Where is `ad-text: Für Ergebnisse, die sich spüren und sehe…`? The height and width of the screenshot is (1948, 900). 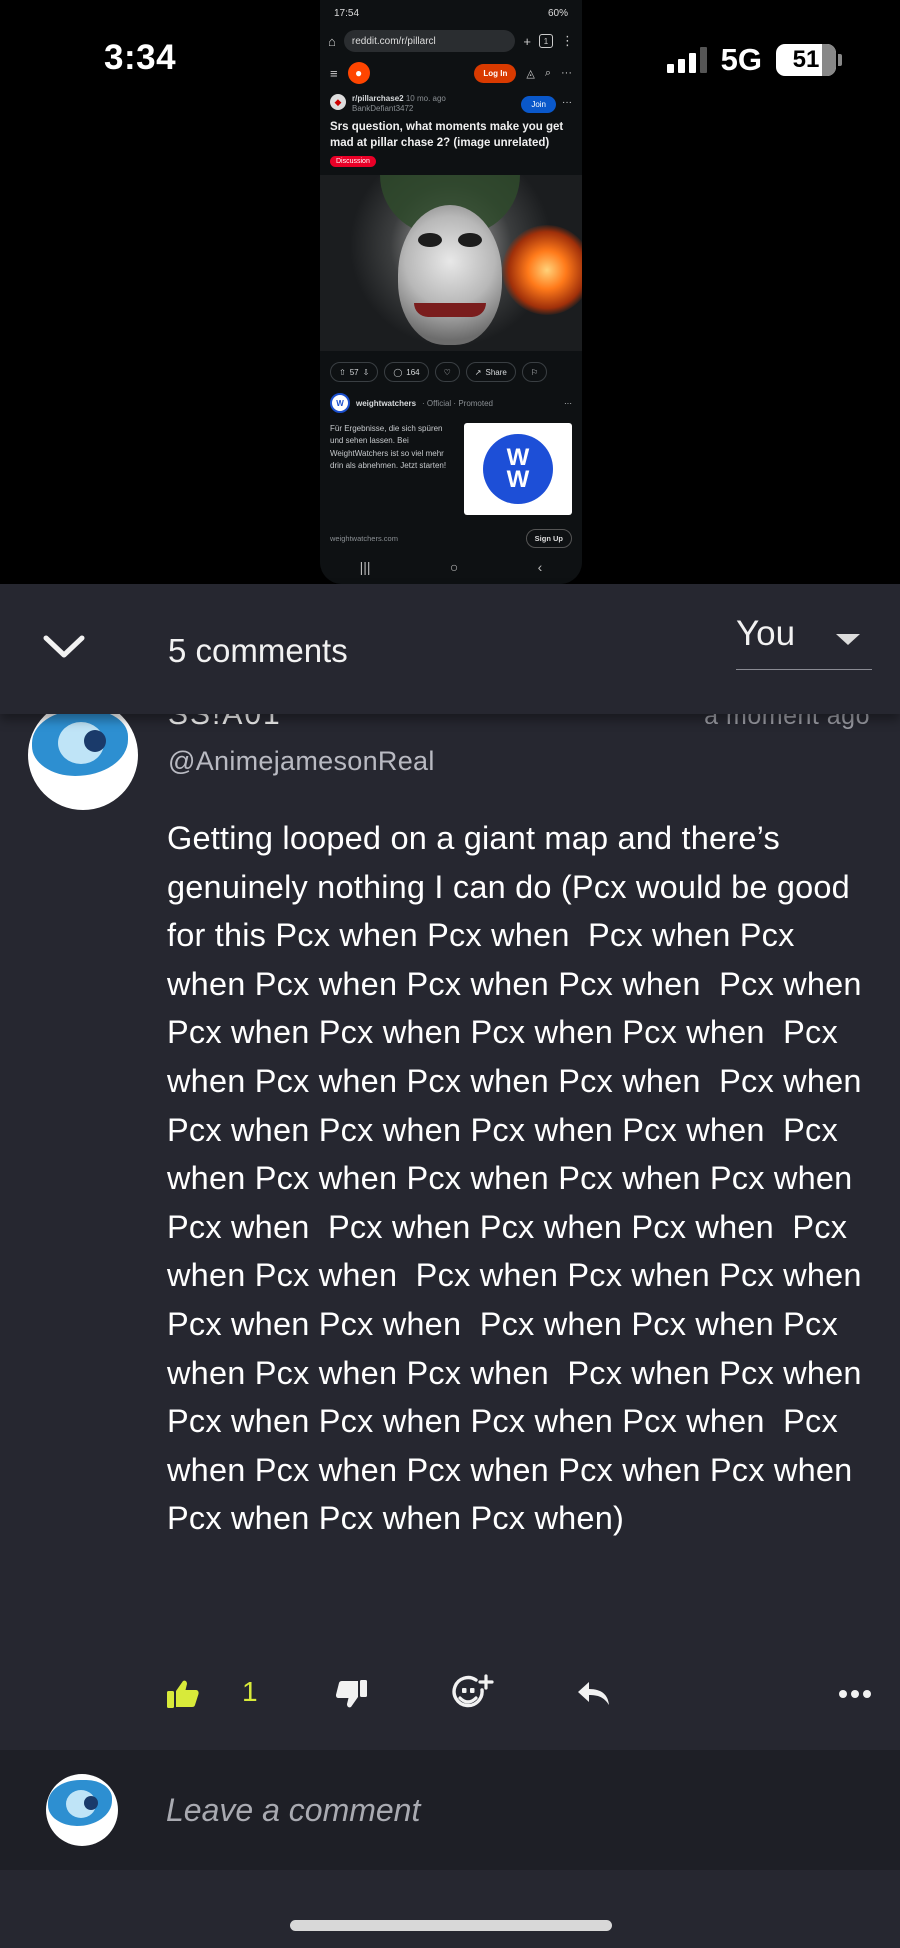
ad-text: Für Ergebnisse, die sich spüren und sehe… is located at coordinates (388, 447).